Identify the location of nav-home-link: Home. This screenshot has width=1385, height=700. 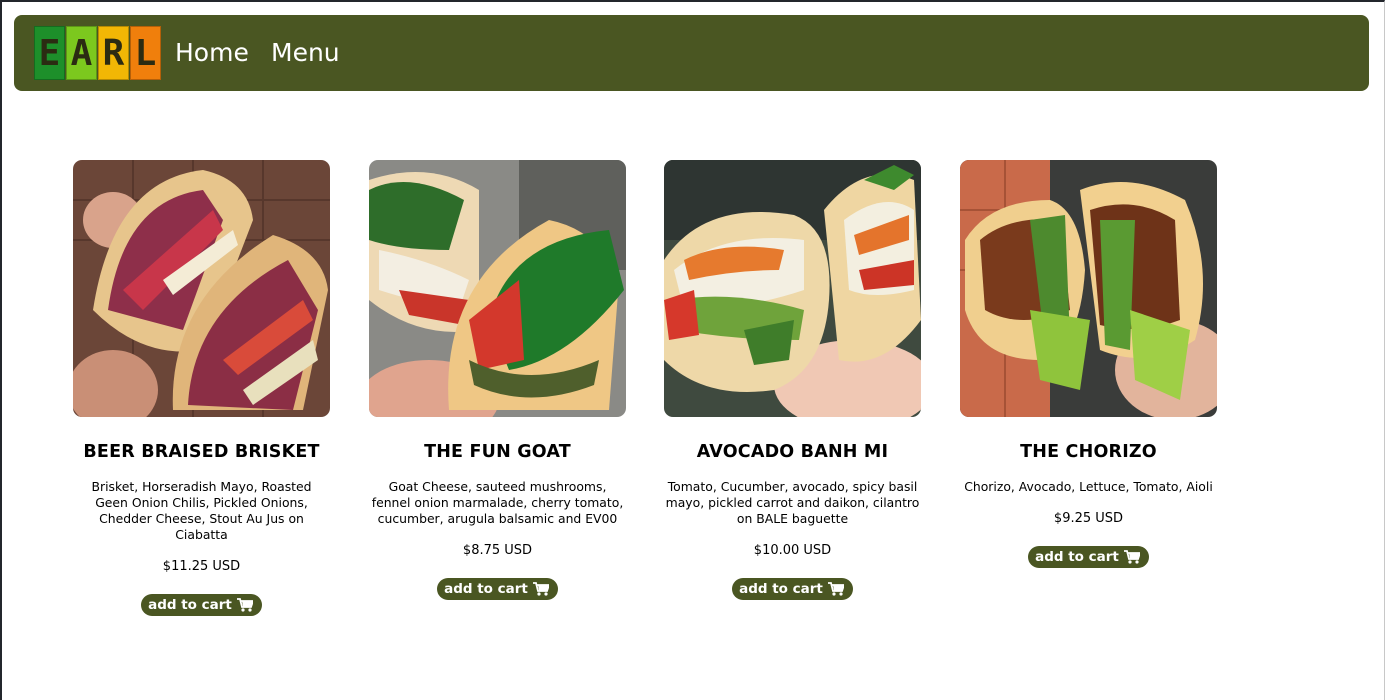
(212, 53).